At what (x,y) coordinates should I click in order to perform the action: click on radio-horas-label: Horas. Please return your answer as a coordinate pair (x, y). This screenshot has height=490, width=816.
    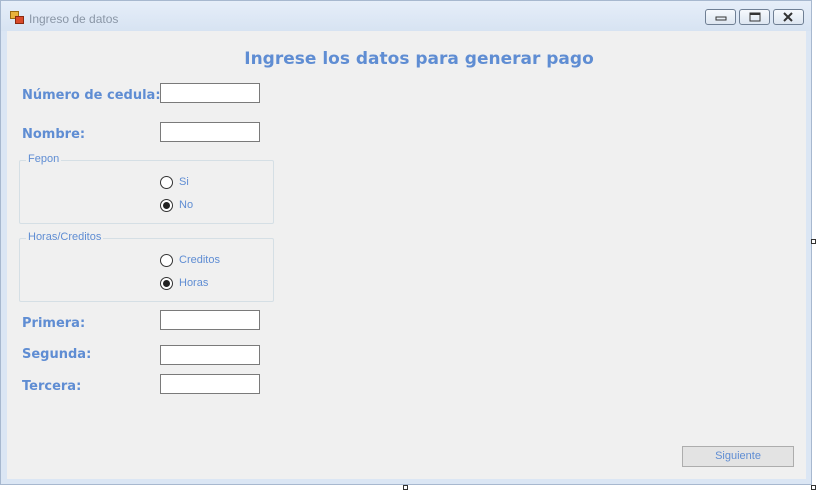
    Looking at the image, I should click on (194, 283).